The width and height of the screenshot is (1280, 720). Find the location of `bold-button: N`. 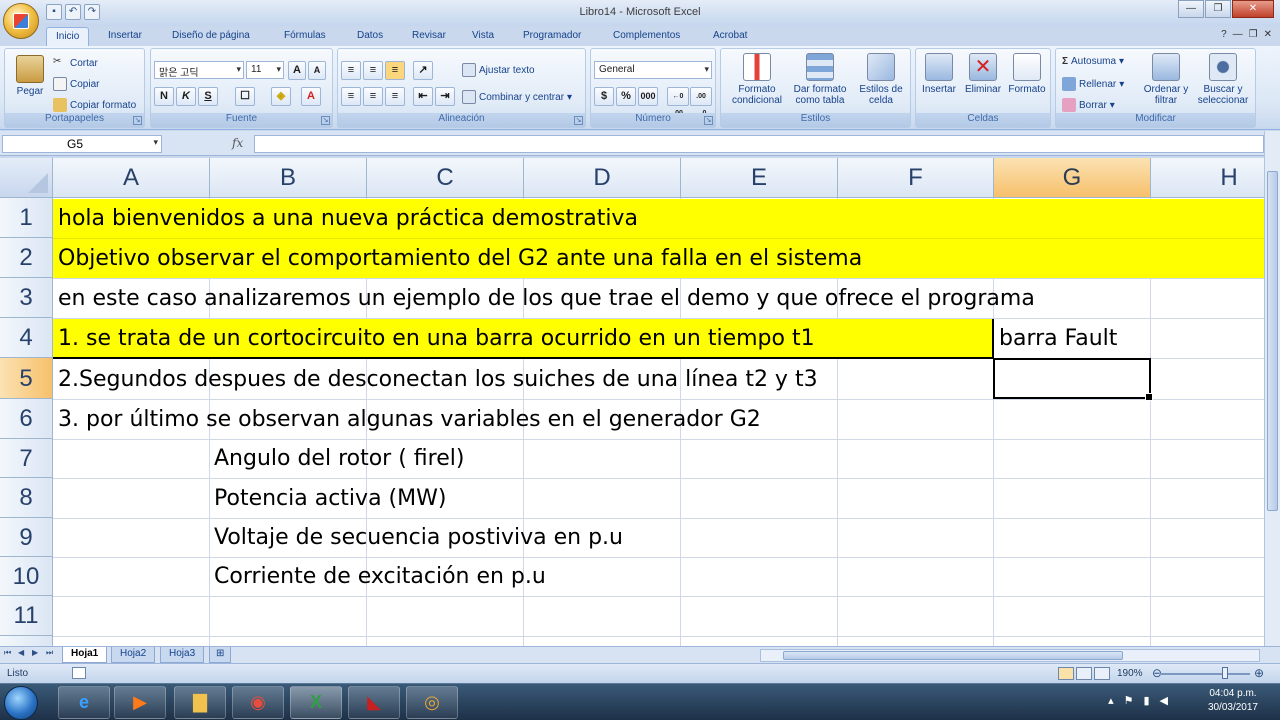

bold-button: N is located at coordinates (164, 96).